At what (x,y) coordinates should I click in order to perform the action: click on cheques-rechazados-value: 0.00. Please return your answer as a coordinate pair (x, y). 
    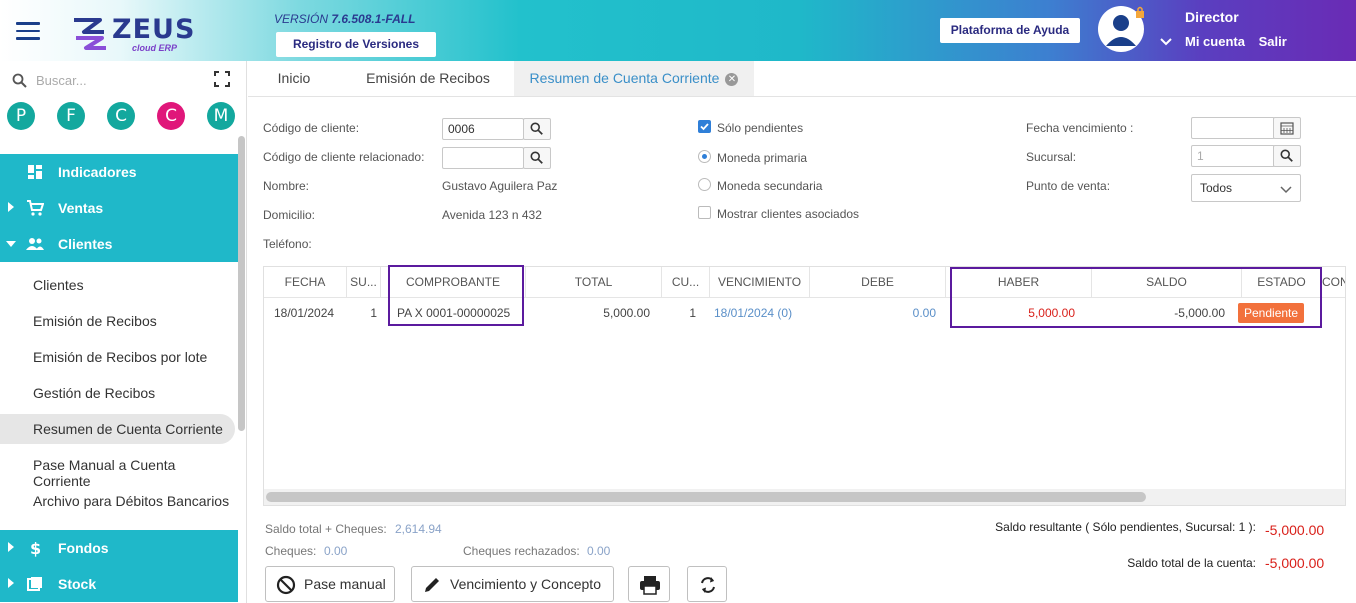
    Looking at the image, I should click on (599, 551).